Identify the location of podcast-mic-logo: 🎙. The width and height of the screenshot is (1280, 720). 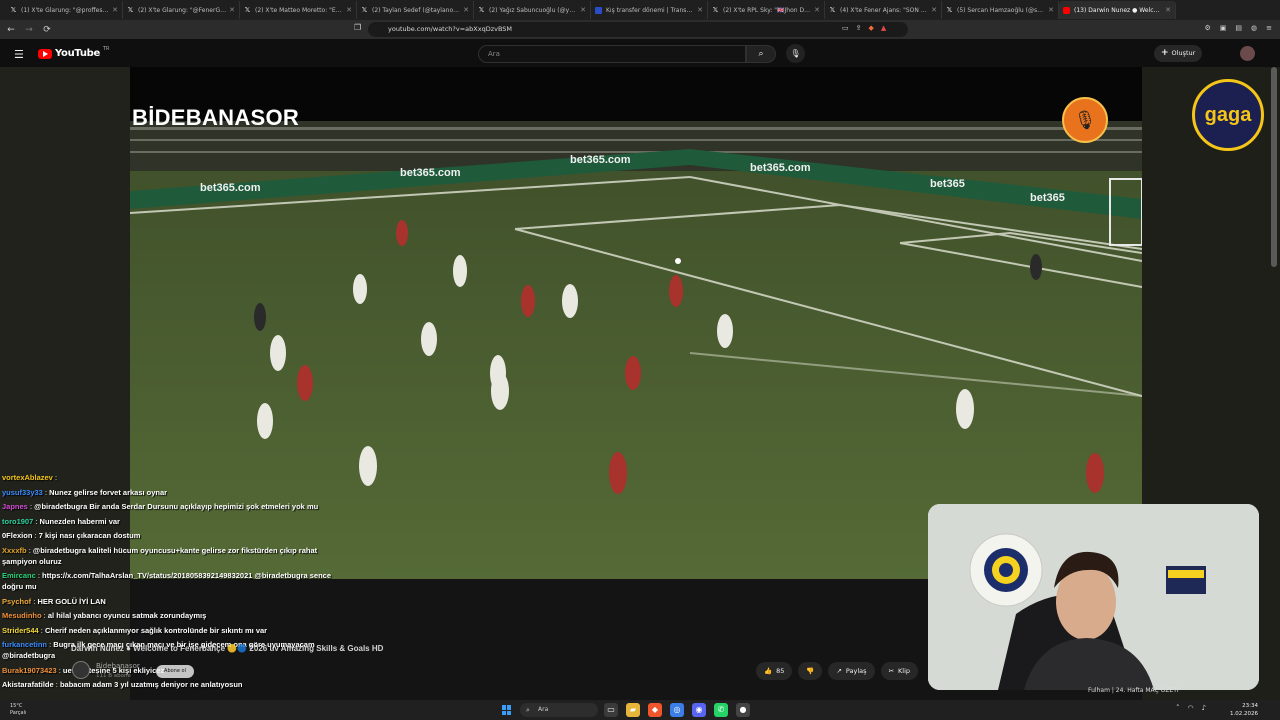
(1085, 120).